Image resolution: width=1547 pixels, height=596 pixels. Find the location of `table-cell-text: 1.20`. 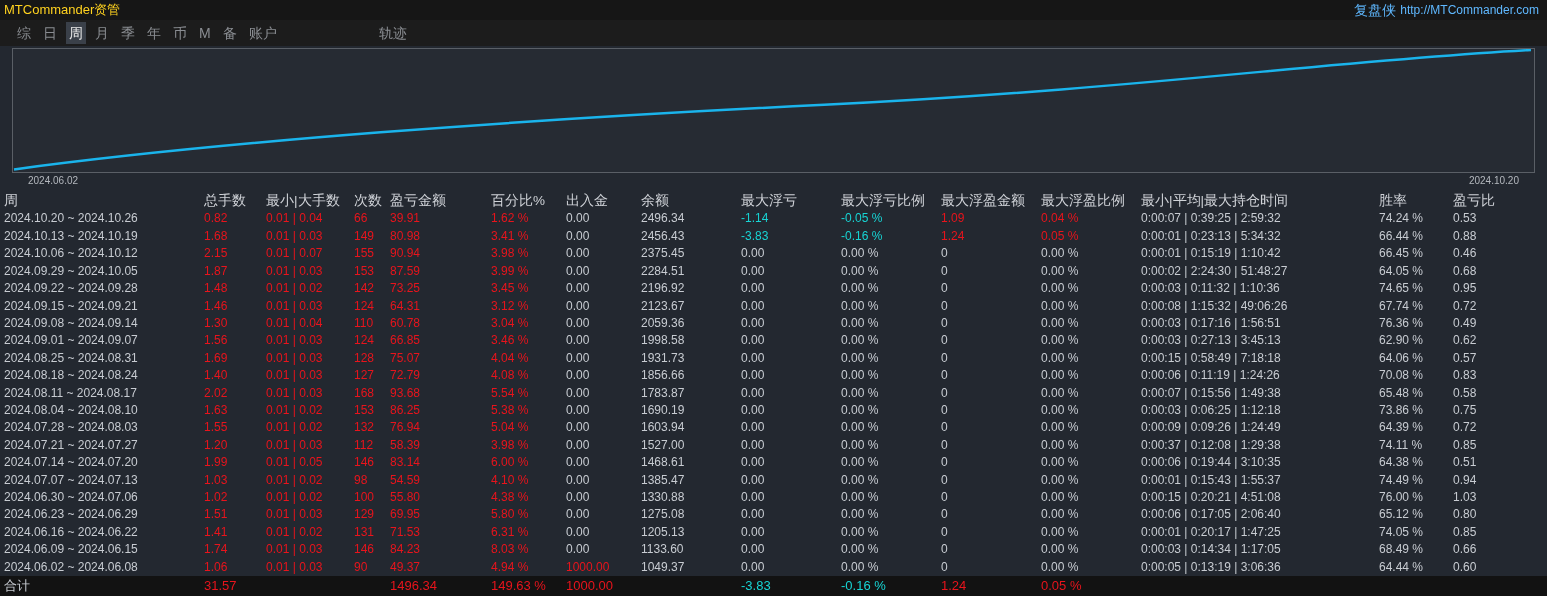

table-cell-text: 1.20 is located at coordinates (216, 445).